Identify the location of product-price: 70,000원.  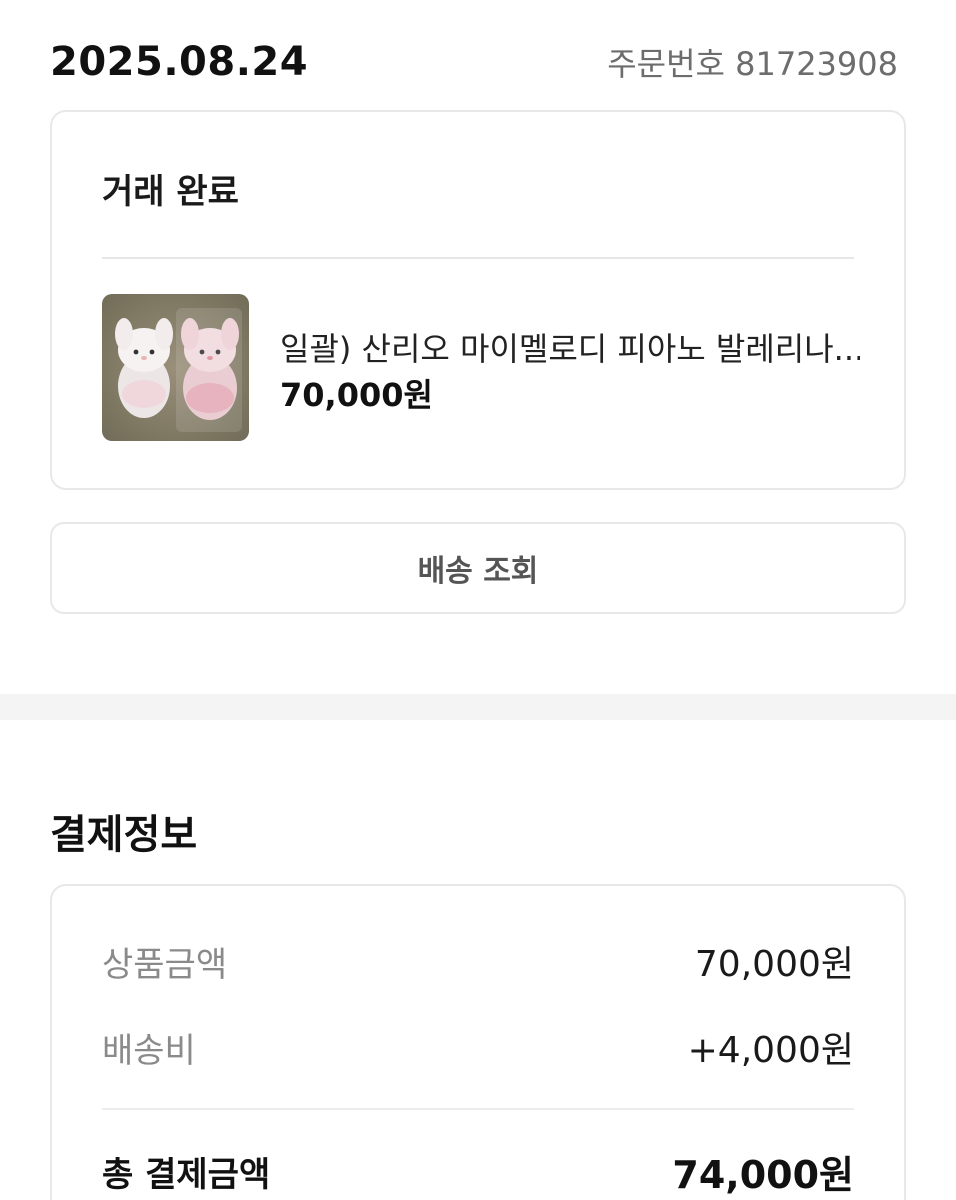
(356, 395).